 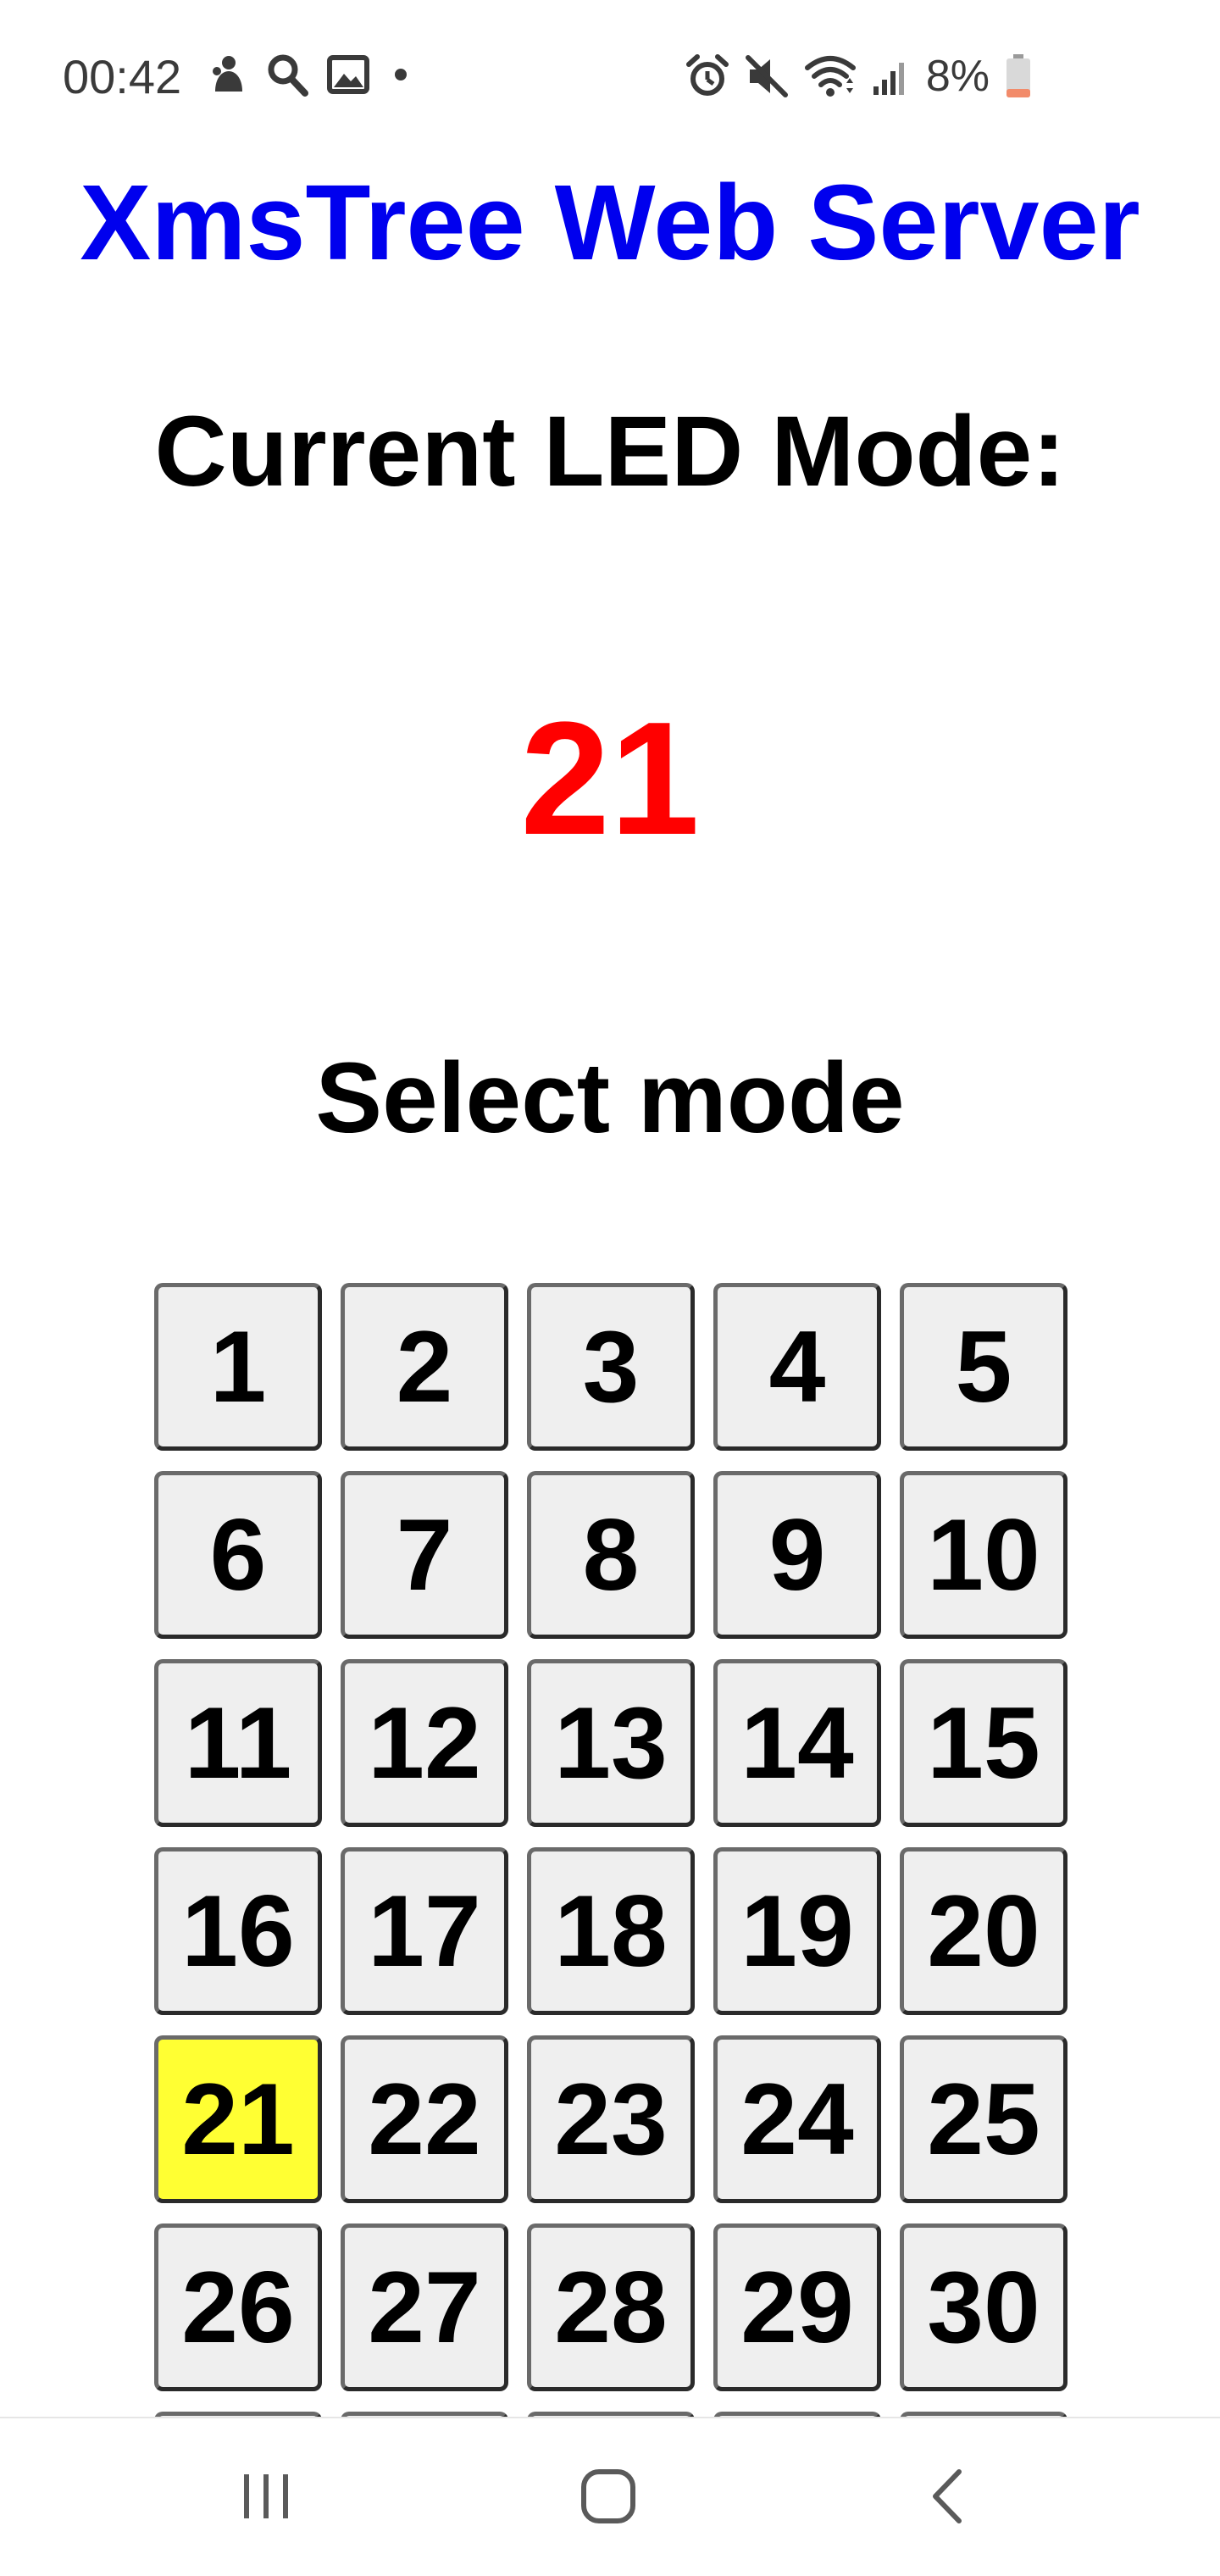 What do you see at coordinates (611, 2307) in the screenshot?
I see `mode-button-28: 28` at bounding box center [611, 2307].